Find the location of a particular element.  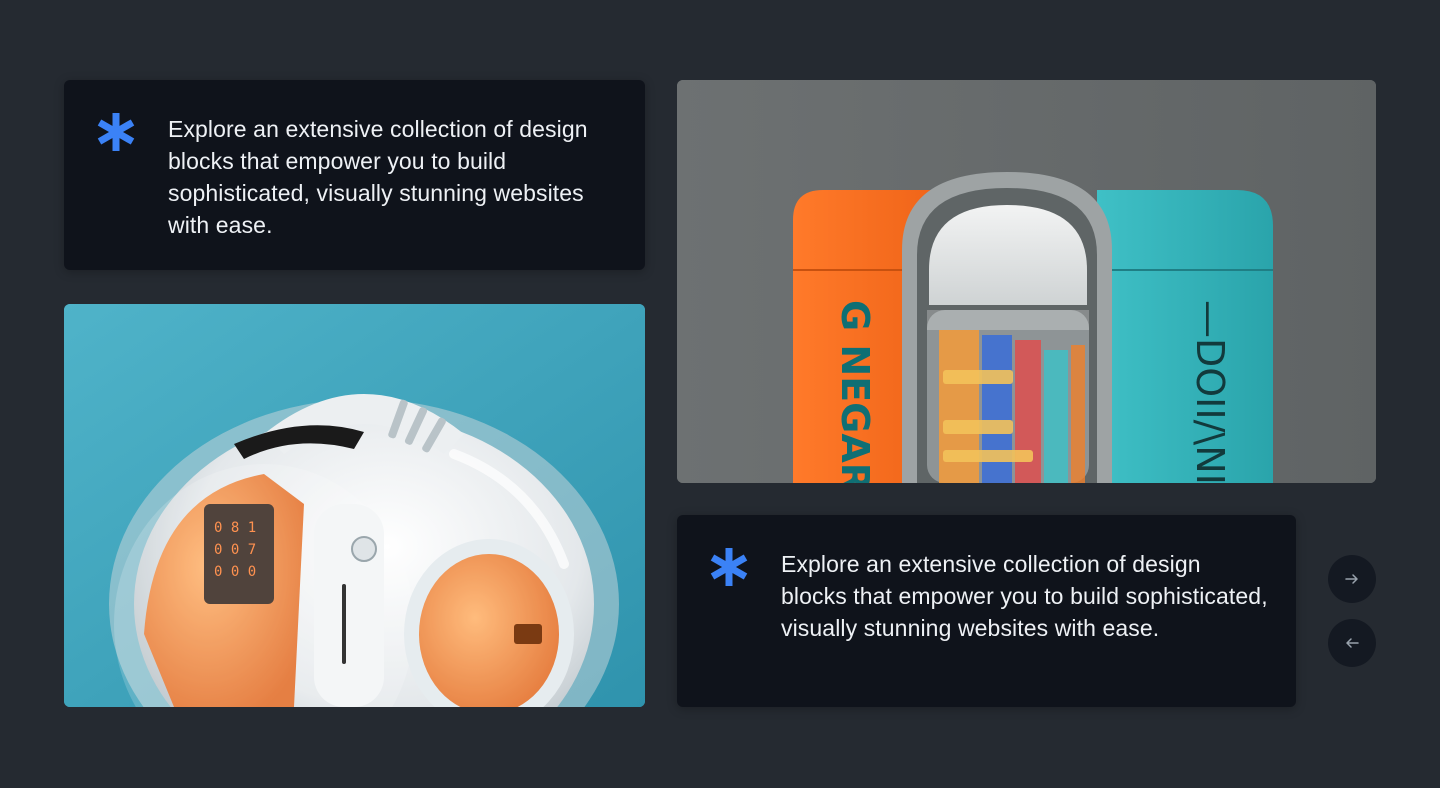

svg-text: —DOII/\NI is located at coordinates (1210, 391).